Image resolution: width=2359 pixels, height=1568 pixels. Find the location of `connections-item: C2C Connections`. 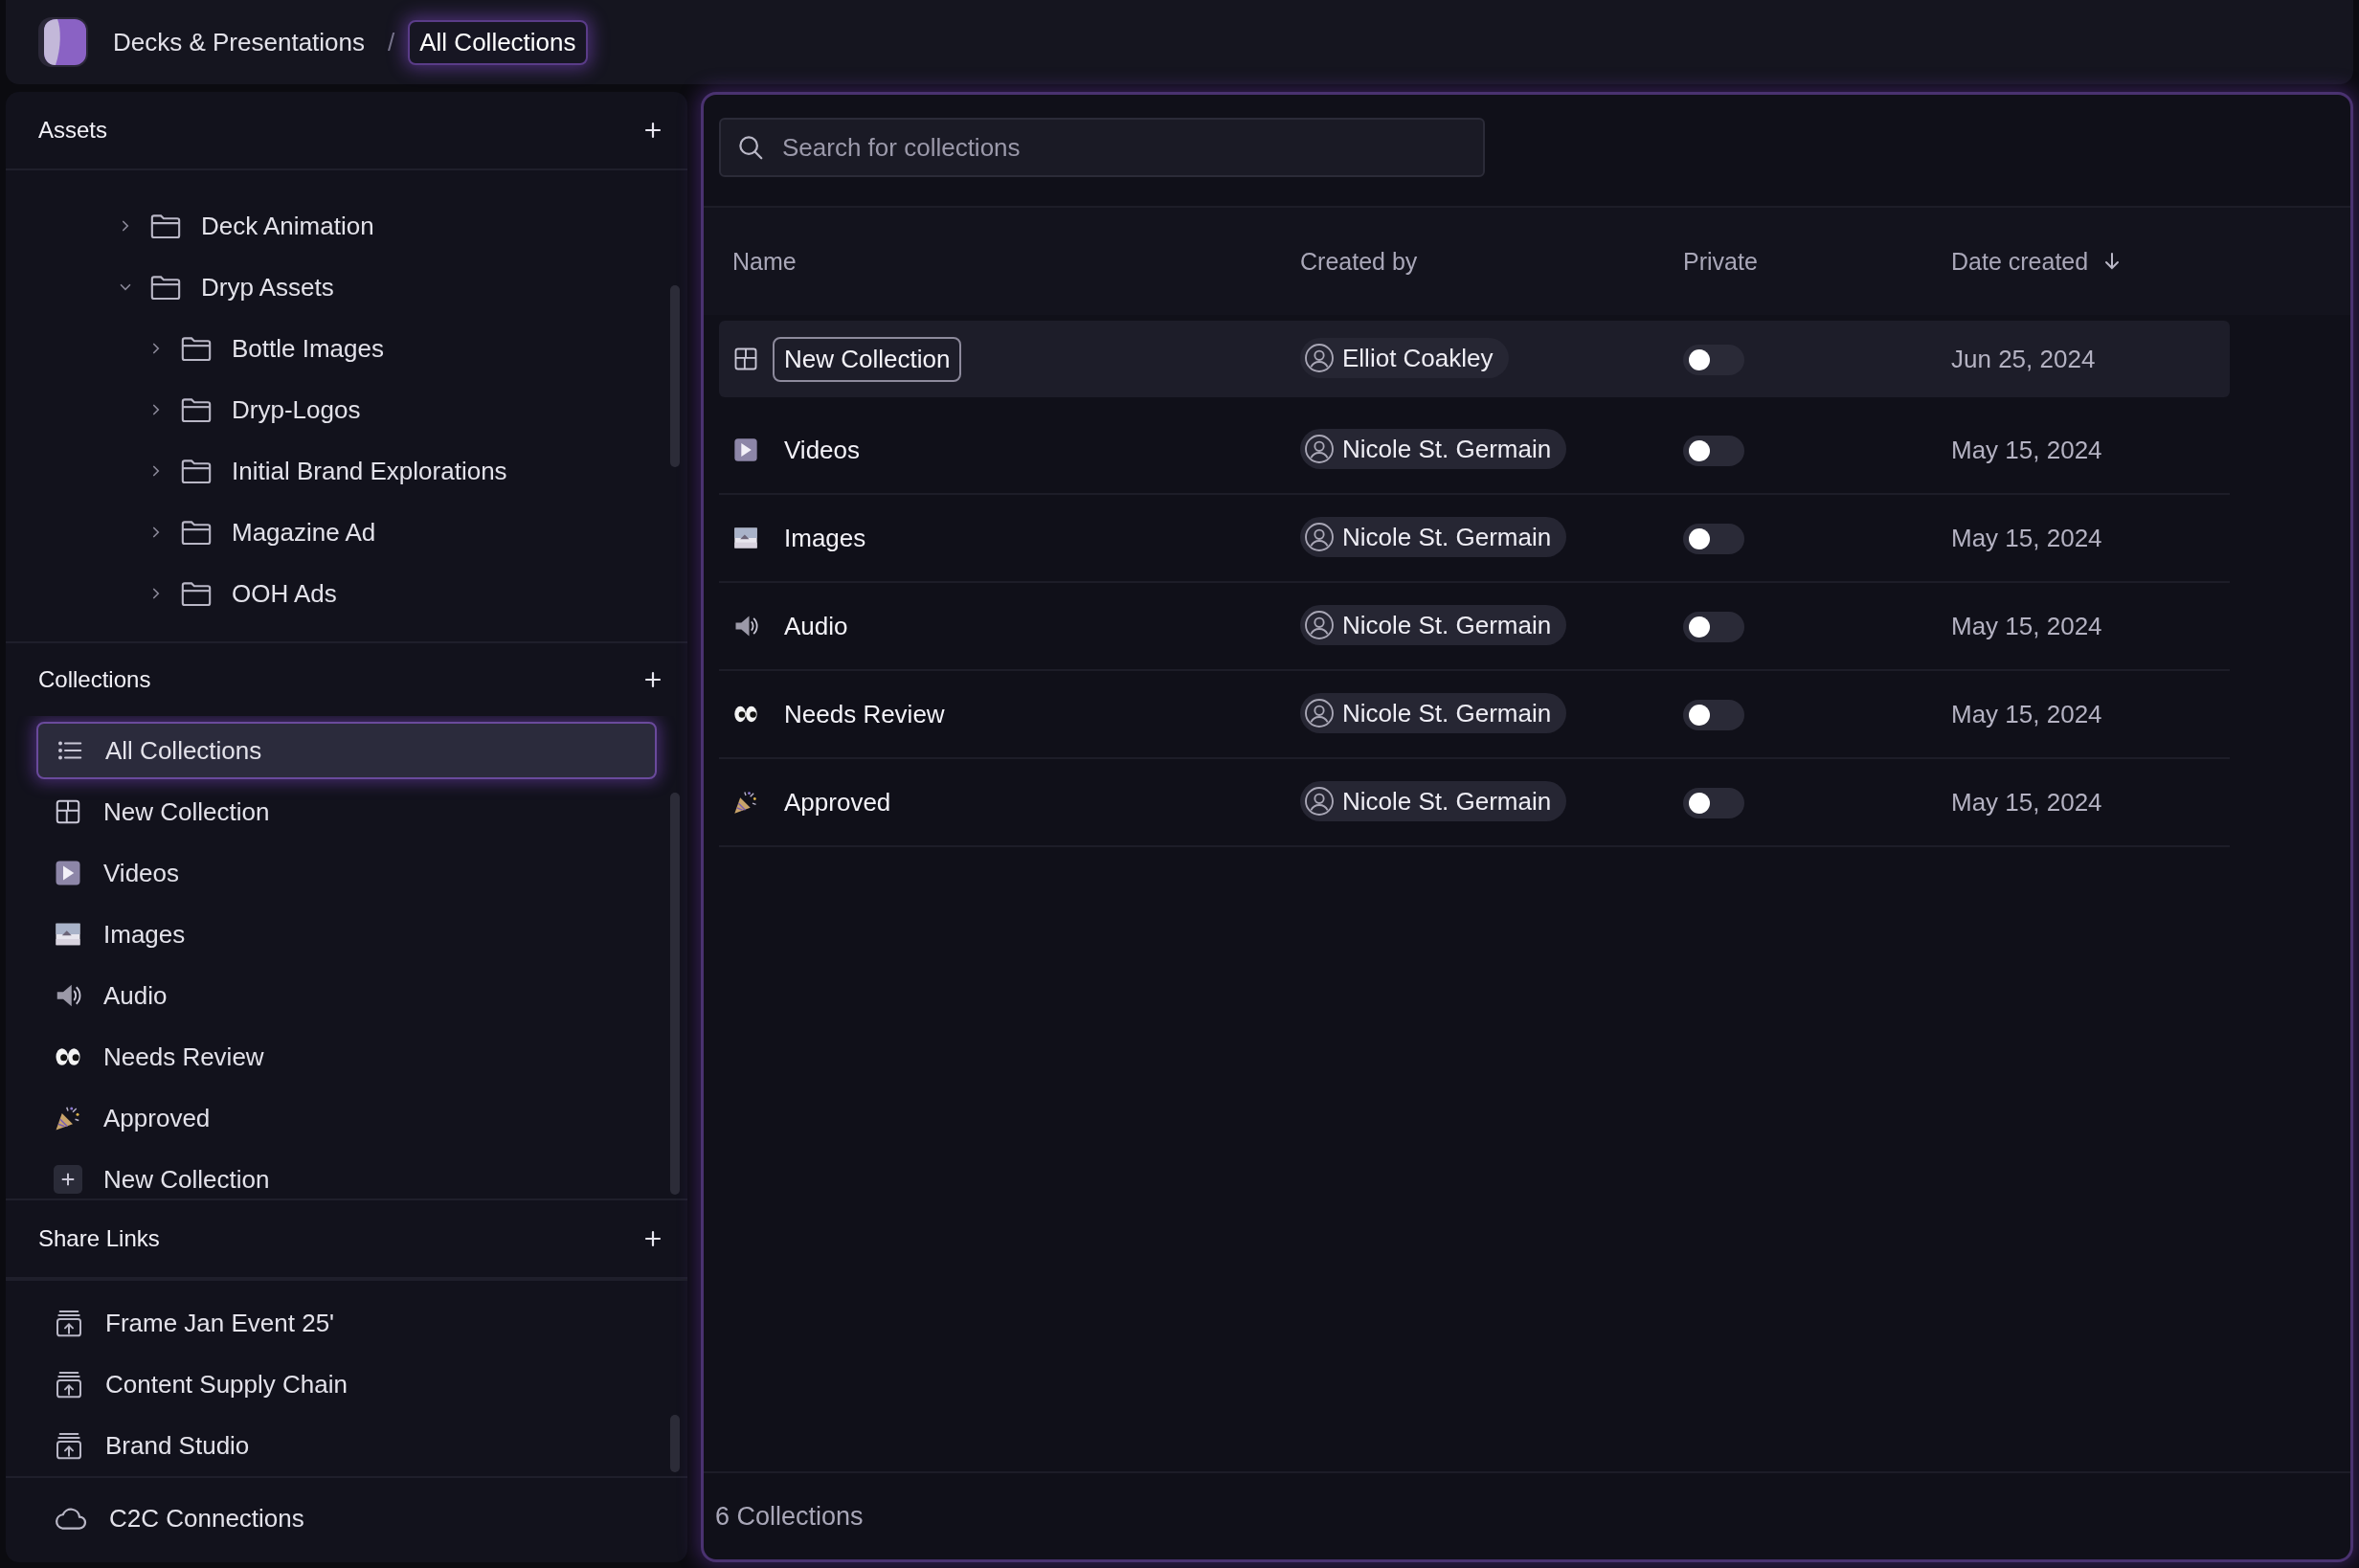

connections-item: C2C Connections is located at coordinates (346, 1519).